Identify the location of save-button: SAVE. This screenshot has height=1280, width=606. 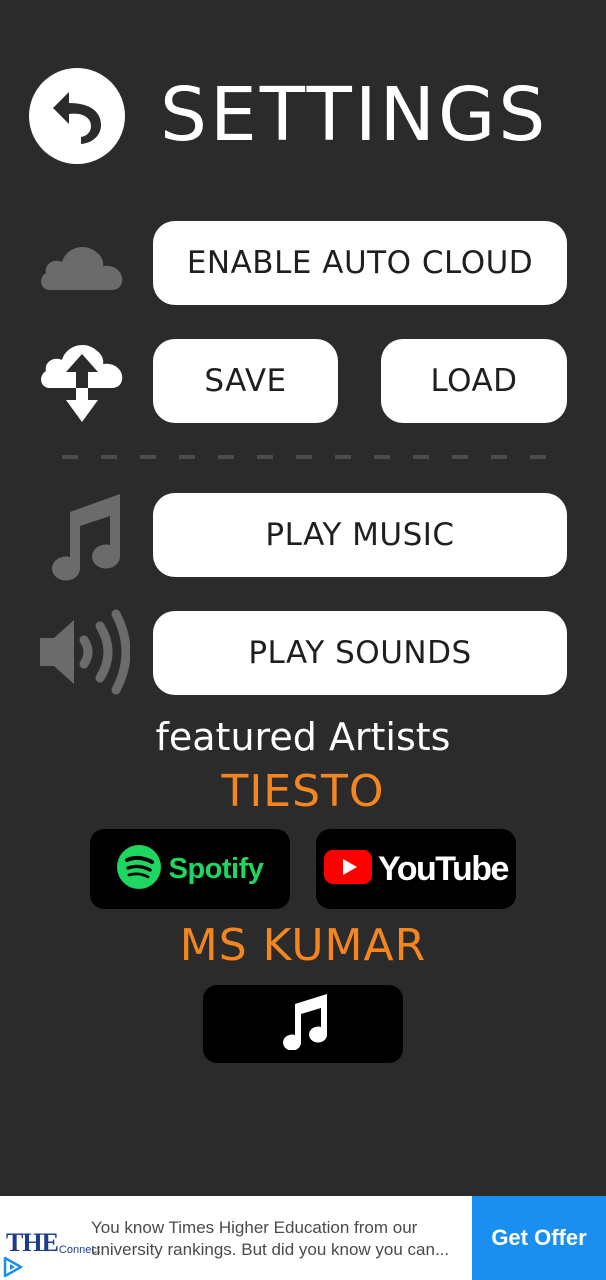
(245, 381).